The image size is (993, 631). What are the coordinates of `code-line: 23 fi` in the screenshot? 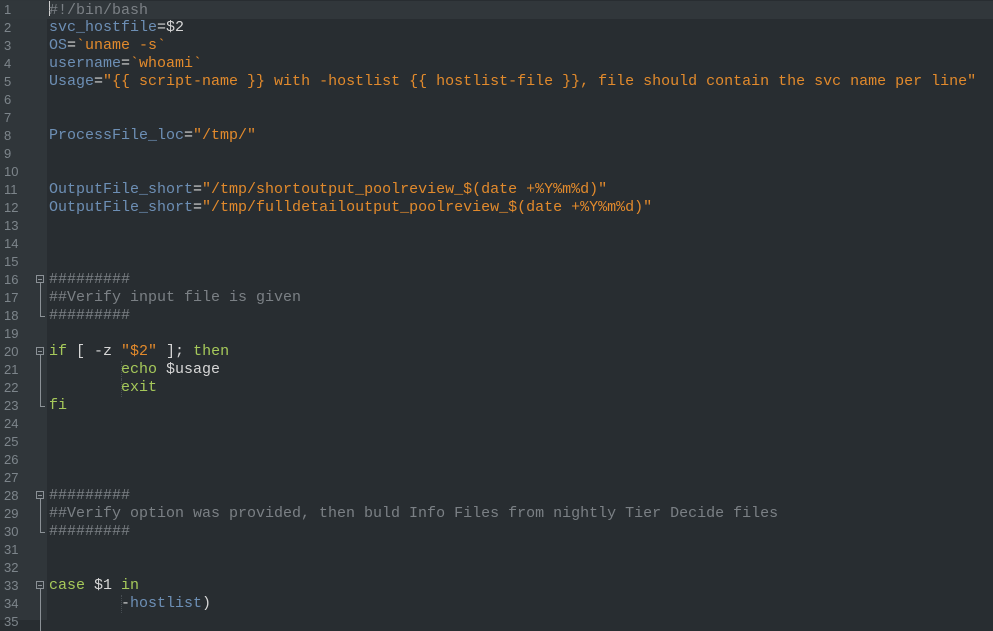 It's located at (496, 406).